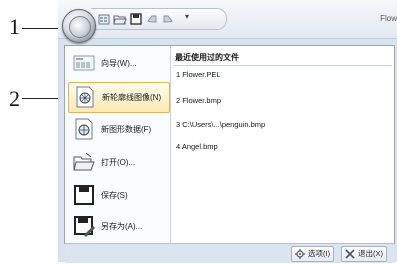  What do you see at coordinates (152, 19) in the screenshot?
I see `undo-icon` at bounding box center [152, 19].